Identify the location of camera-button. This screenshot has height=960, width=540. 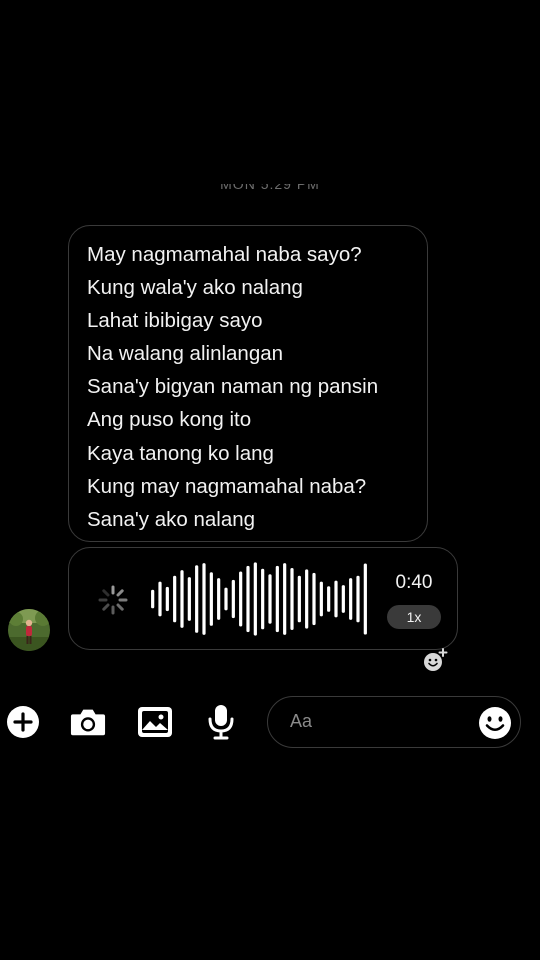
(88, 722).